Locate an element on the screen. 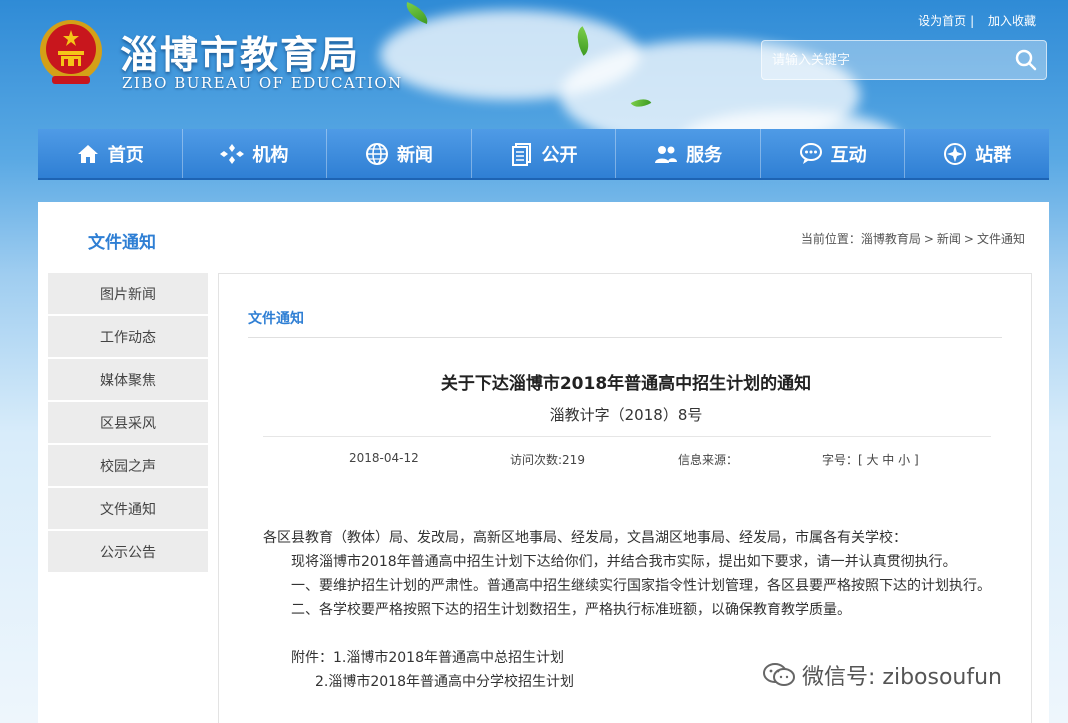 Image resolution: width=1068 pixels, height=723 pixels. sidebar-item-announcements: 公示公告 is located at coordinates (128, 551).